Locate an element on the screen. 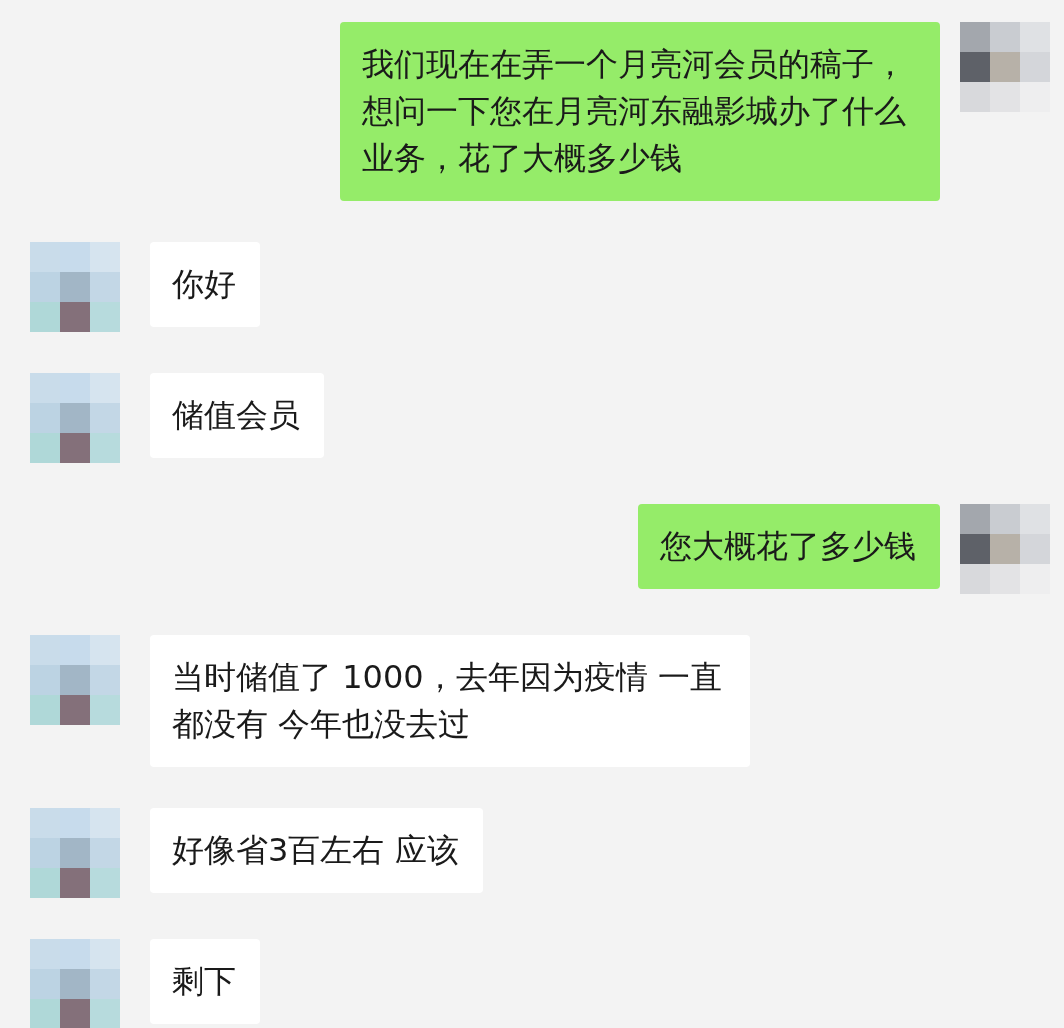 The height and width of the screenshot is (1028, 1064). message-bubble: 您大概花了多少钱 is located at coordinates (789, 546).